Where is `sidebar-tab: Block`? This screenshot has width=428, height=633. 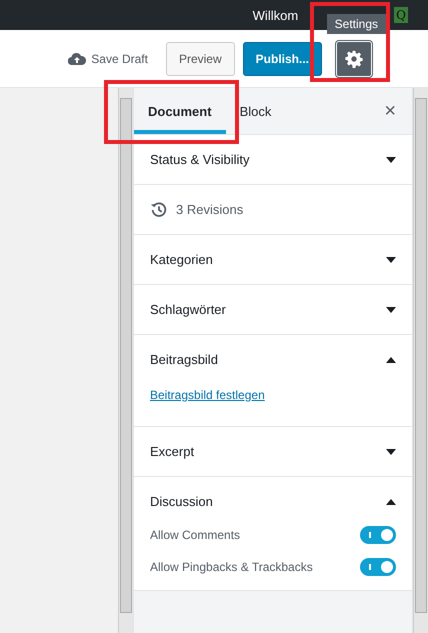 sidebar-tab: Block is located at coordinates (256, 111).